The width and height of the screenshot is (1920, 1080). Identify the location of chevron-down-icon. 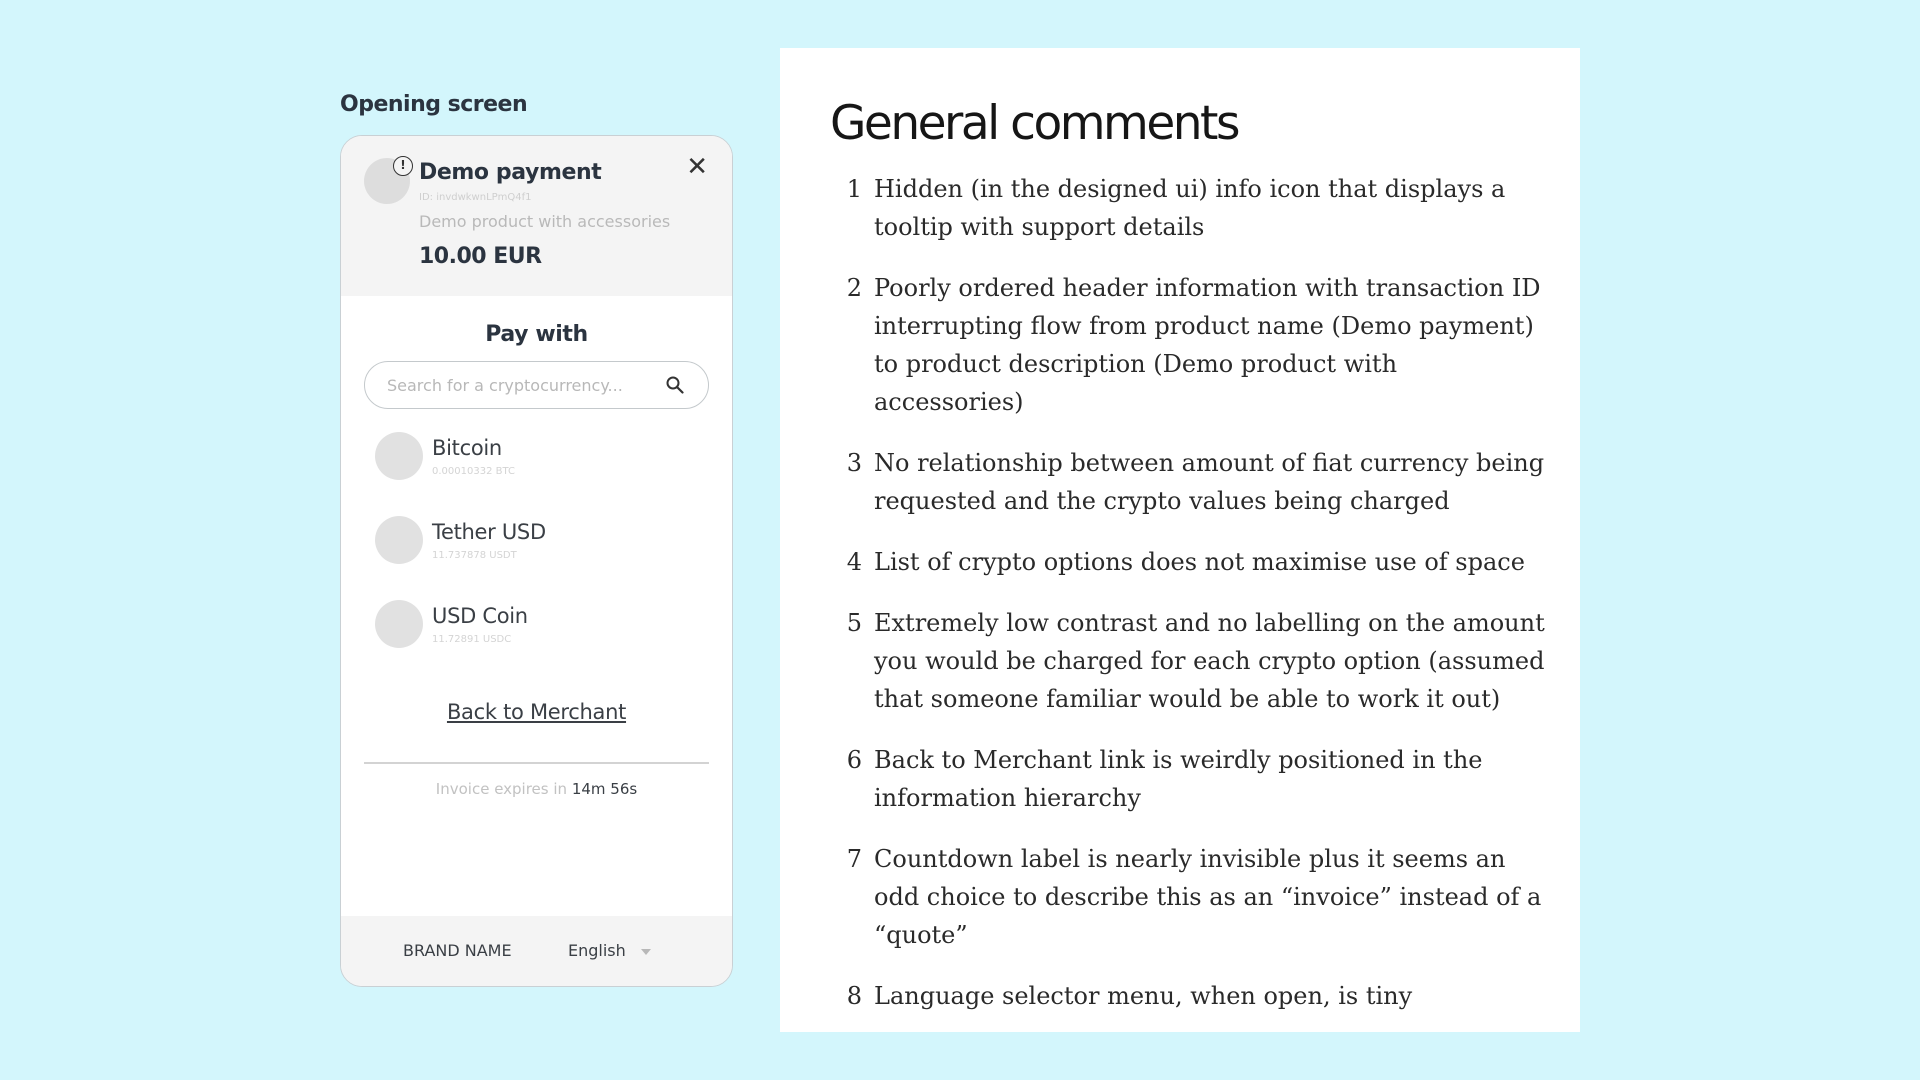
(646, 952).